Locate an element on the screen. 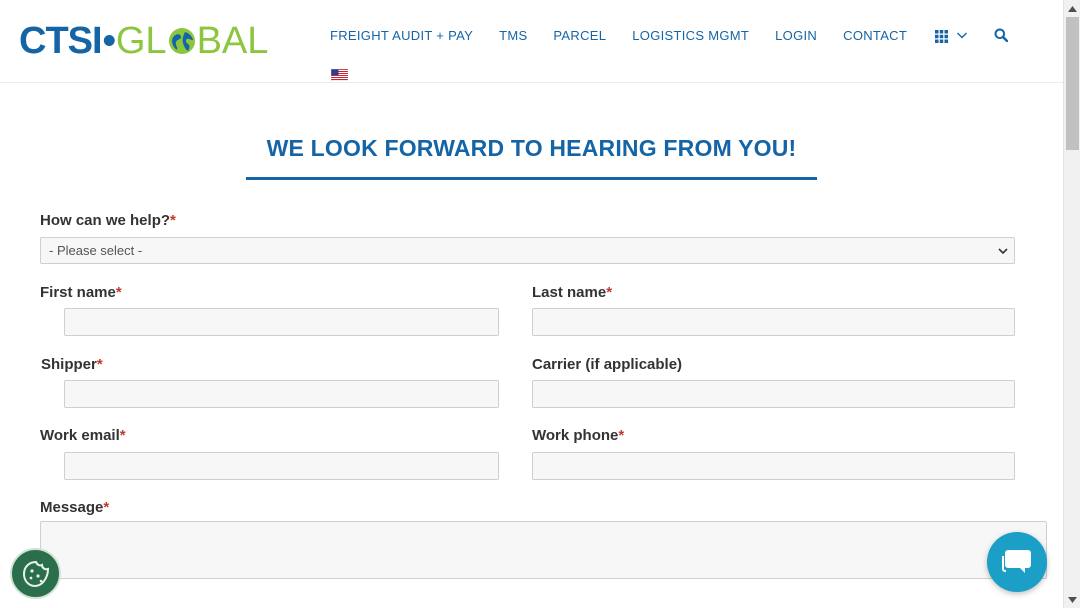 The height and width of the screenshot is (608, 1080). message-label-text: Message is located at coordinates (72, 507).